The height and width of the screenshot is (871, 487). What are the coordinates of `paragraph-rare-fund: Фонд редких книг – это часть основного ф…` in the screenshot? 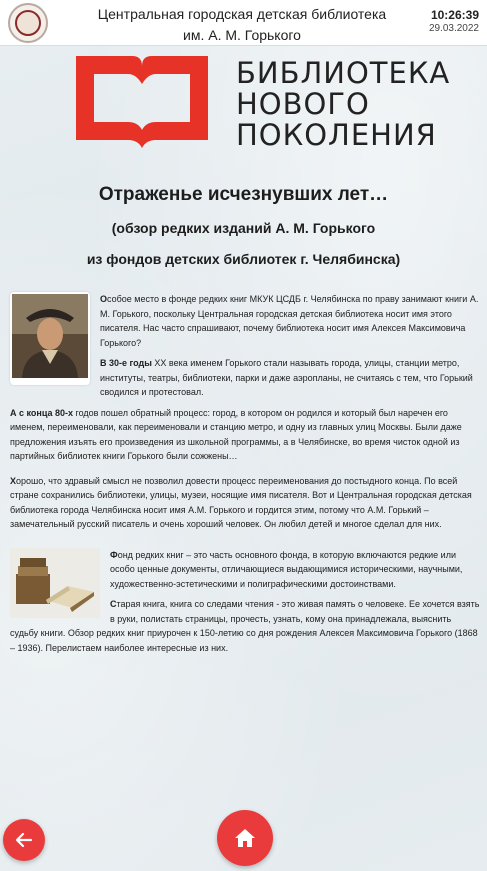 It's located at (245, 582).